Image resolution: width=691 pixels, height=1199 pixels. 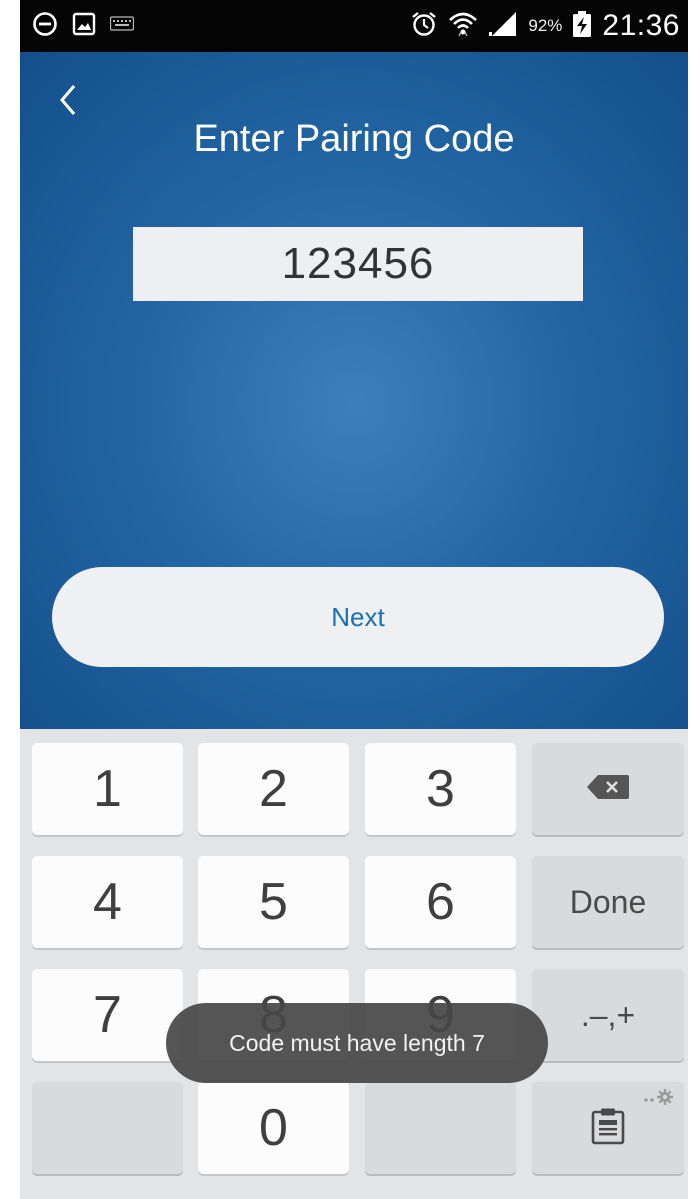 I want to click on status-bar-left-icons, so click(x=83, y=26).